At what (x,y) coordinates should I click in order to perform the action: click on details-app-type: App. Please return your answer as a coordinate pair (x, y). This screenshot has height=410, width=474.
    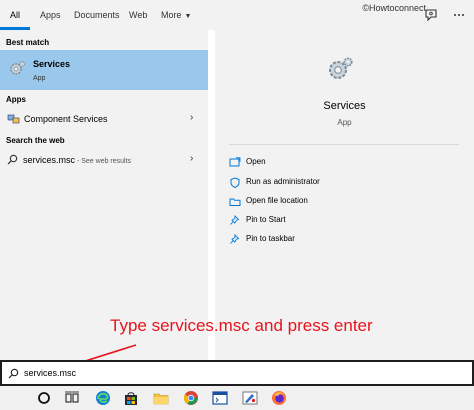
    Looking at the image, I should click on (344, 122).